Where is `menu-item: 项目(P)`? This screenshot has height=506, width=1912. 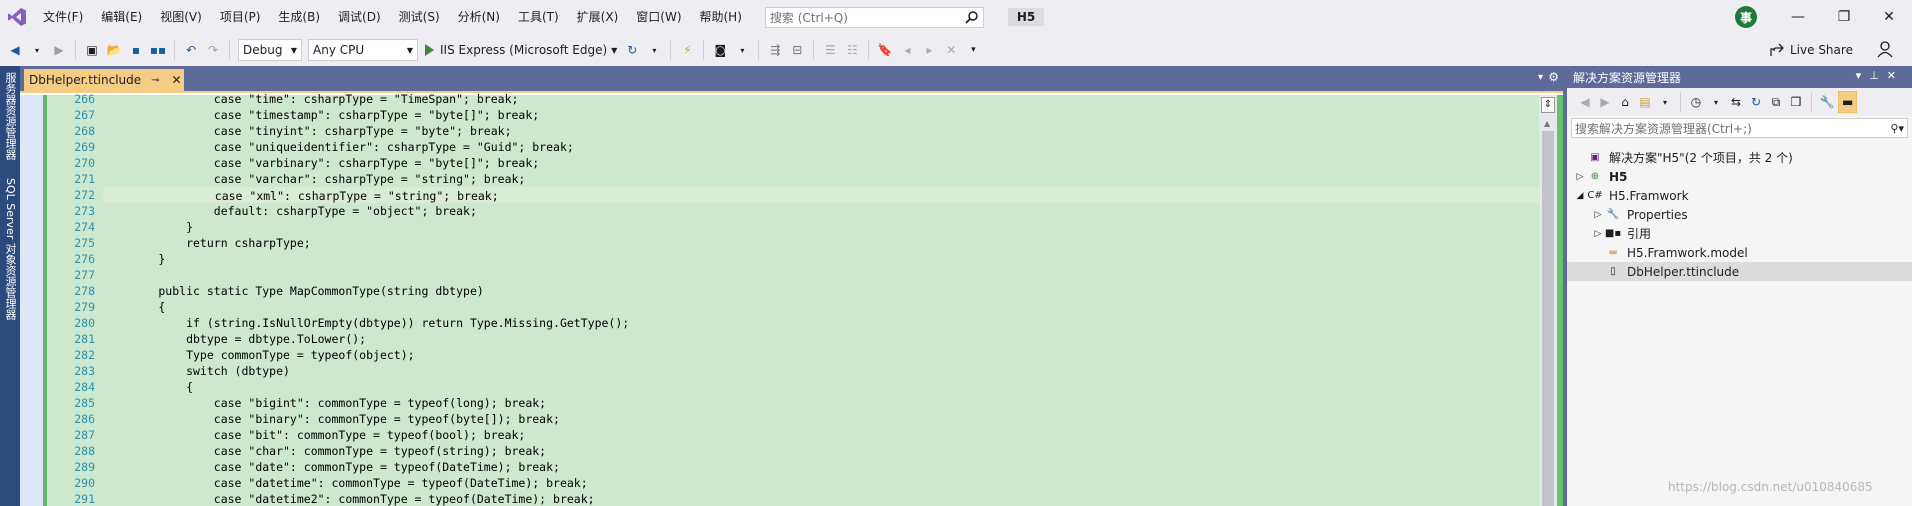 menu-item: 项目(P) is located at coordinates (240, 17).